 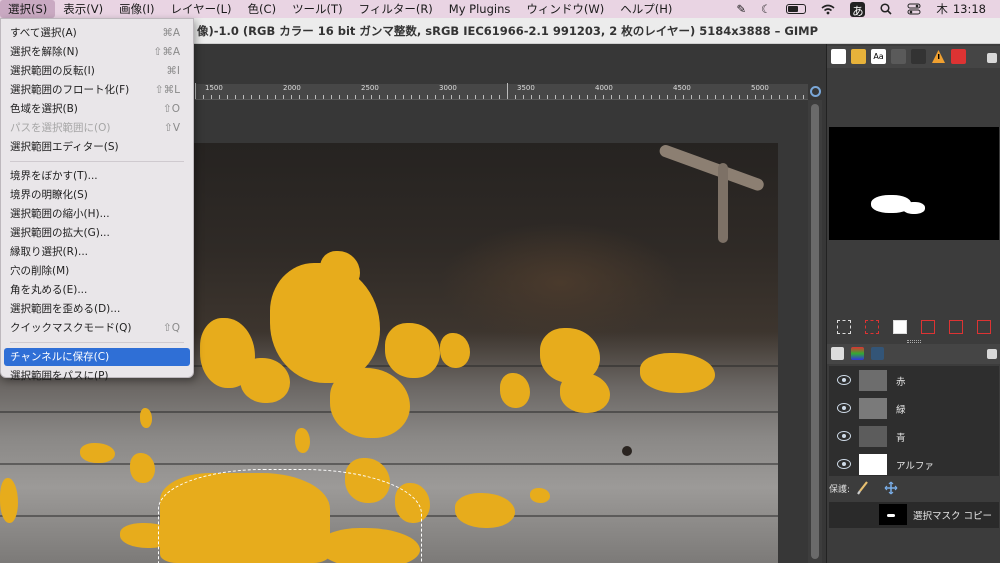 What do you see at coordinates (741, 9) in the screenshot?
I see `pen-icon: ✎` at bounding box center [741, 9].